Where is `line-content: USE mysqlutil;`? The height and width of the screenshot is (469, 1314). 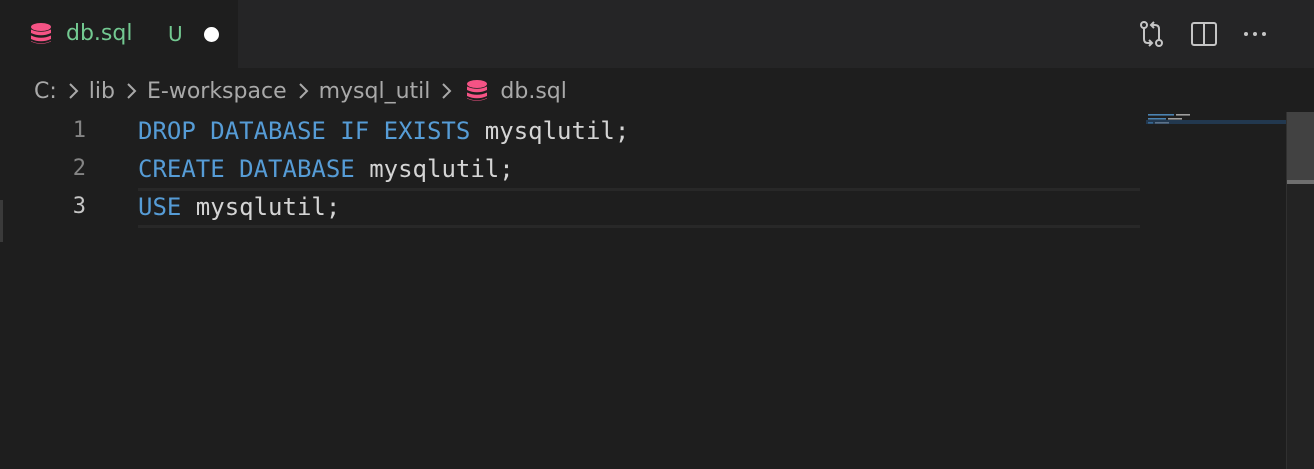
line-content: USE mysqlutil; is located at coordinates (239, 207).